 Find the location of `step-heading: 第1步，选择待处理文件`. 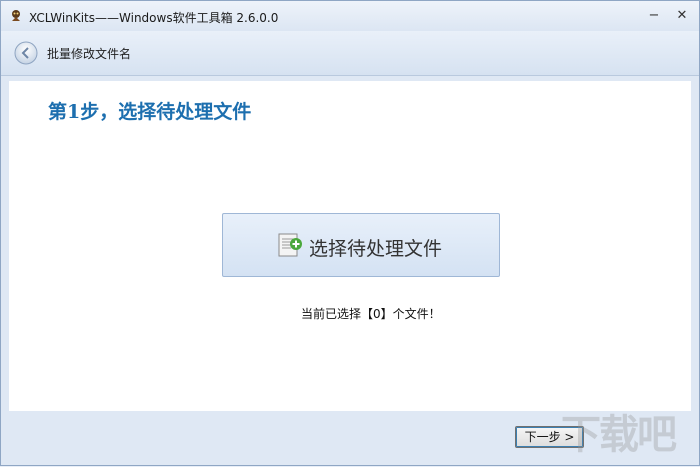

step-heading: 第1步，选择待处理文件 is located at coordinates (150, 112).